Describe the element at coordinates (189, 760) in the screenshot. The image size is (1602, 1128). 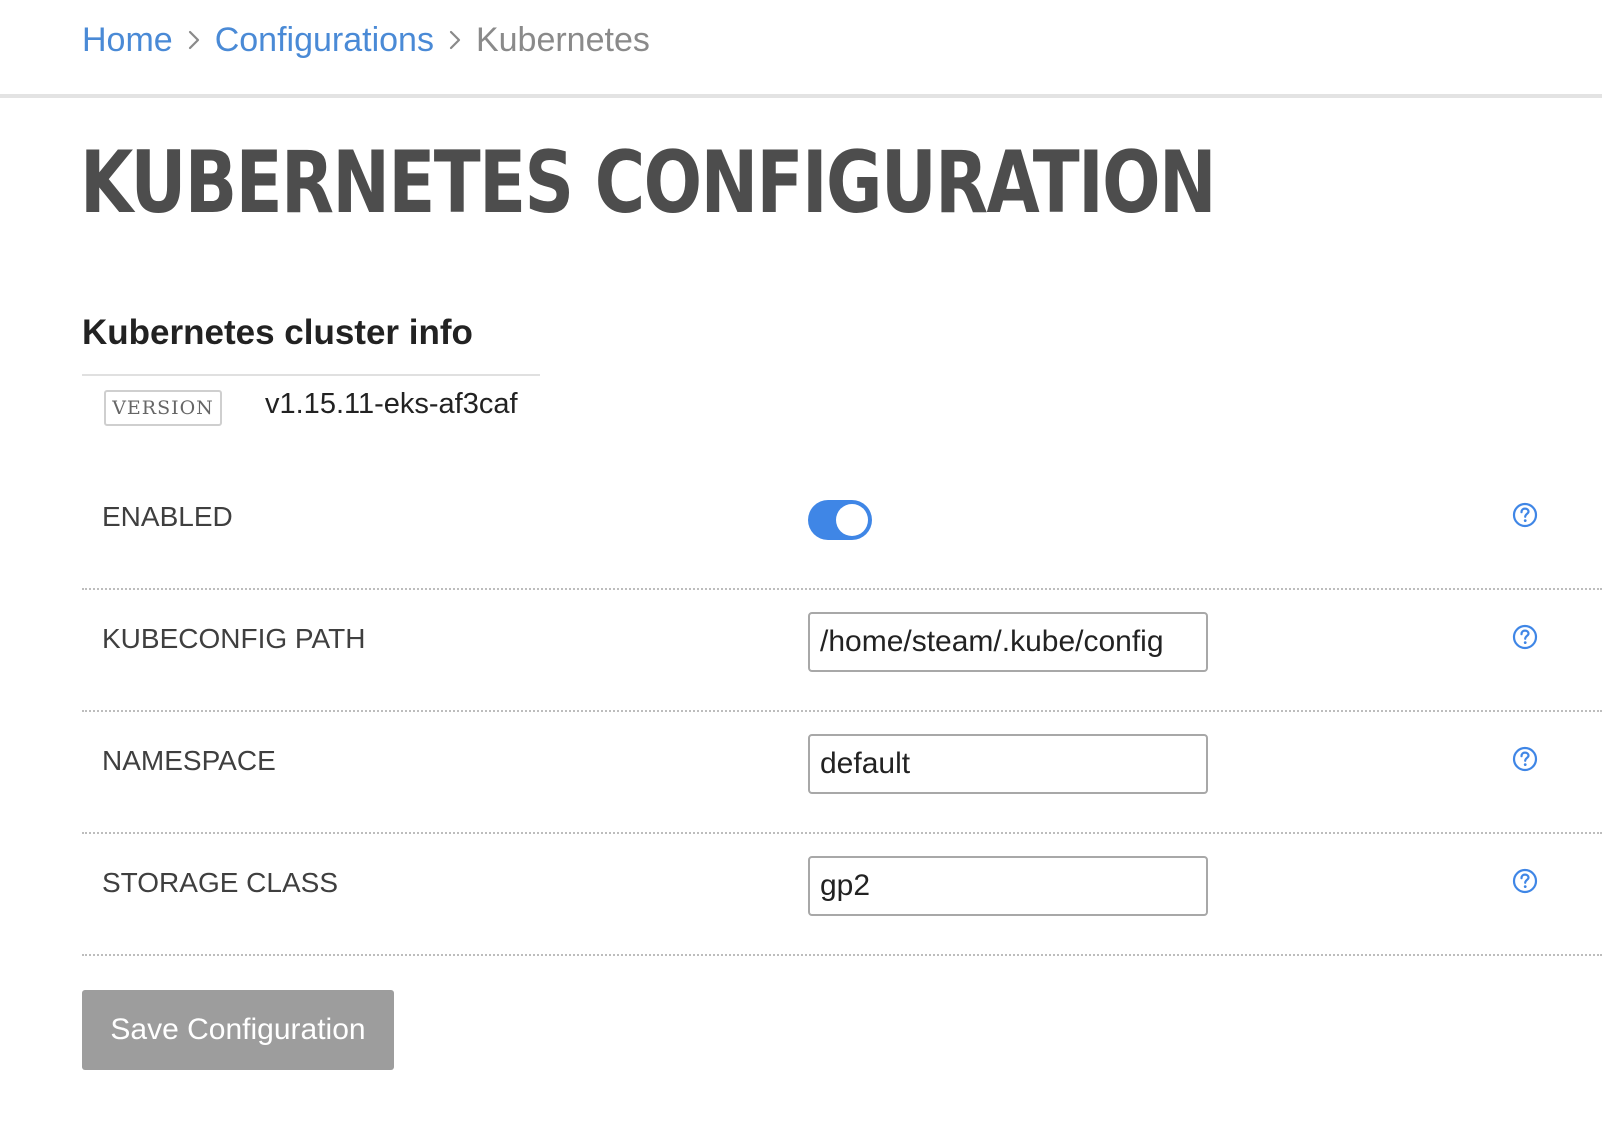
I see `namespace-label: NAMESPACE` at that location.